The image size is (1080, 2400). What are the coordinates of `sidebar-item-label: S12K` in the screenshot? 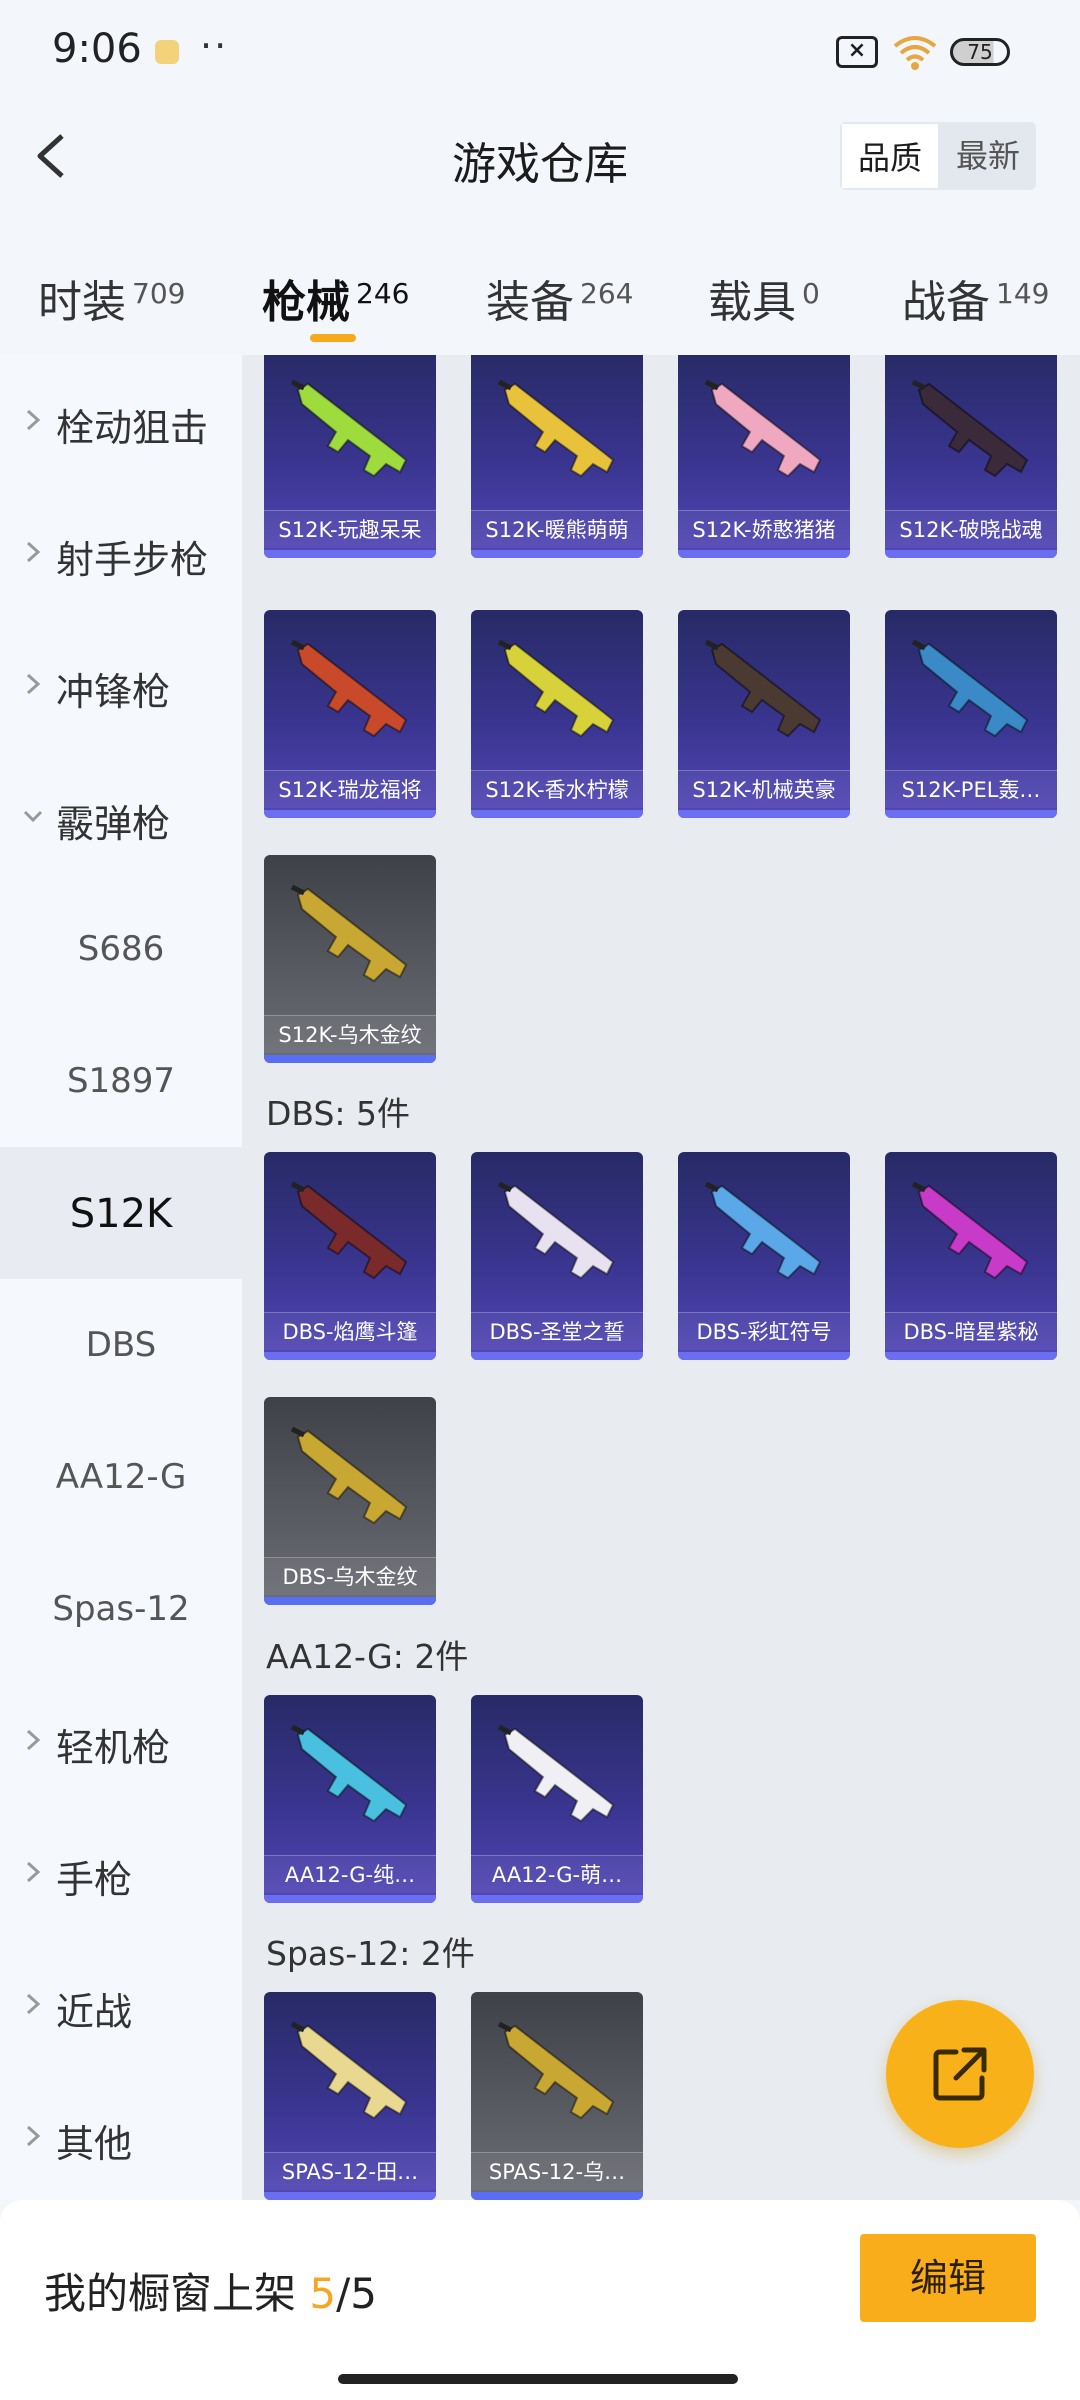 It's located at (121, 1214).